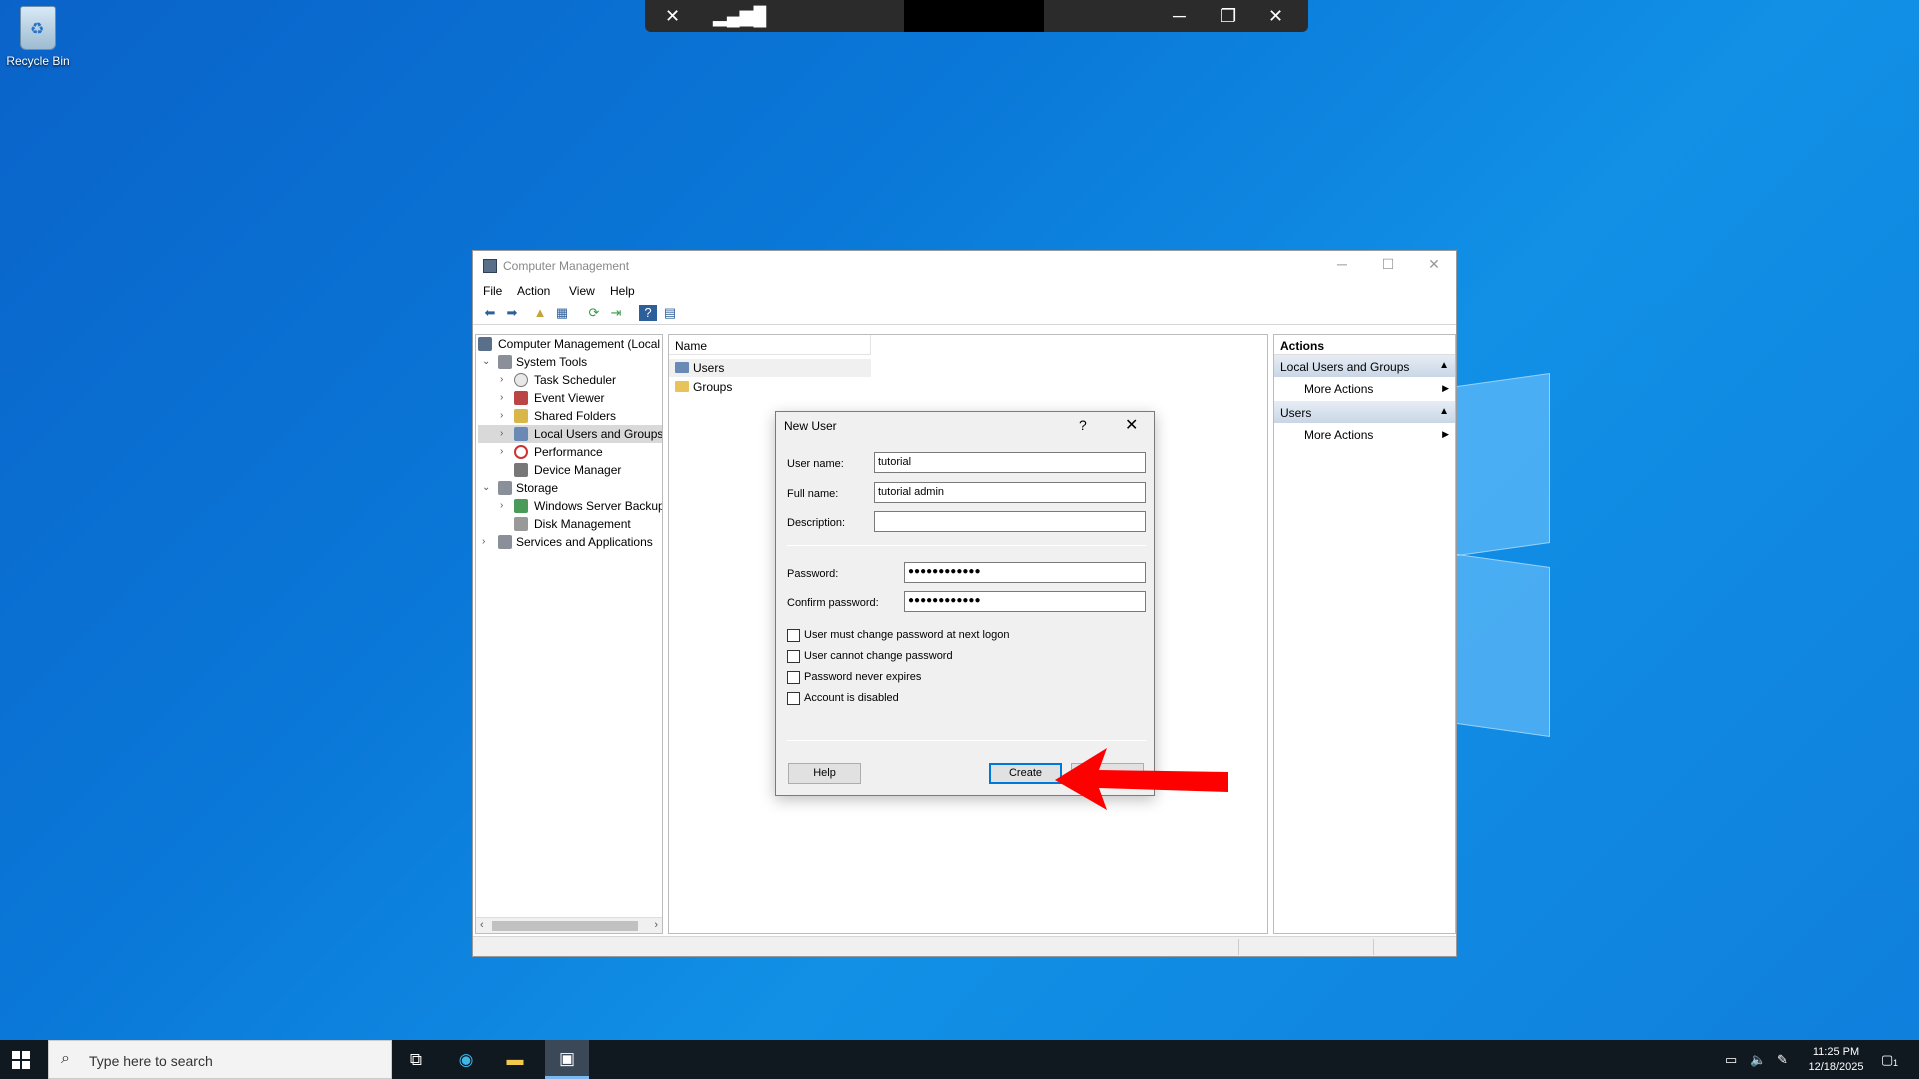  I want to click on description-label: Description:, so click(816, 523).